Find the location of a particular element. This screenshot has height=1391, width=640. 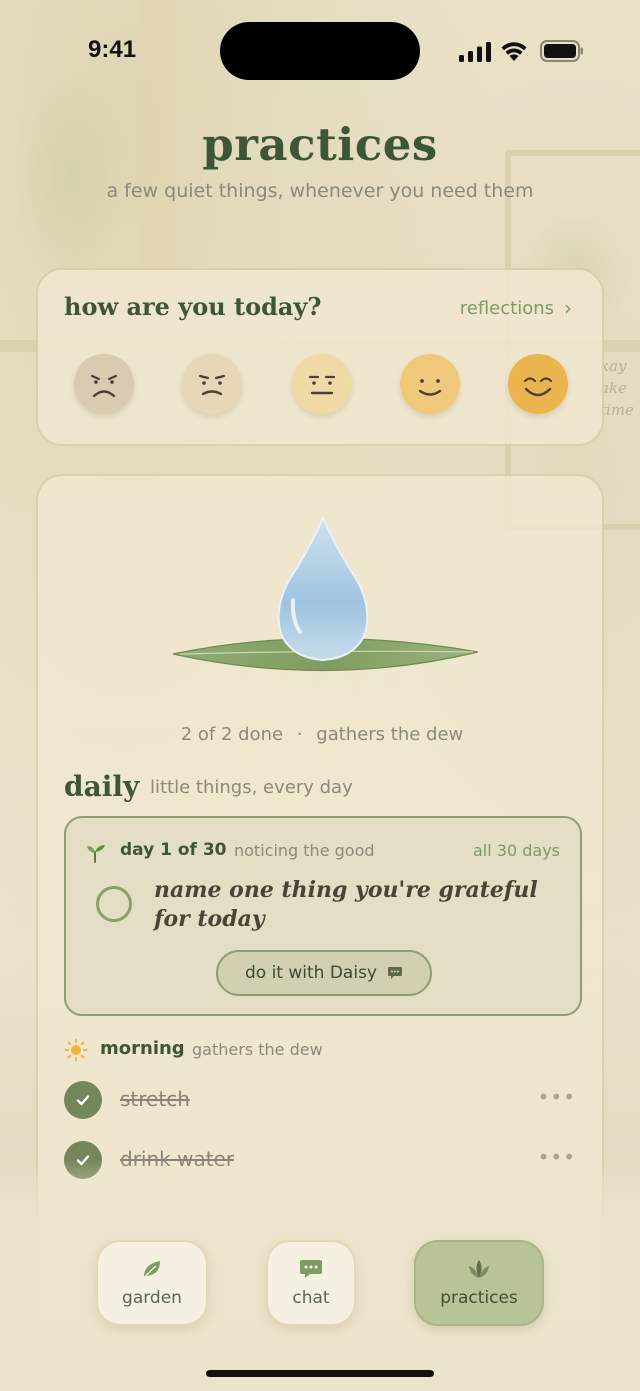

wifi-icon is located at coordinates (514, 51).